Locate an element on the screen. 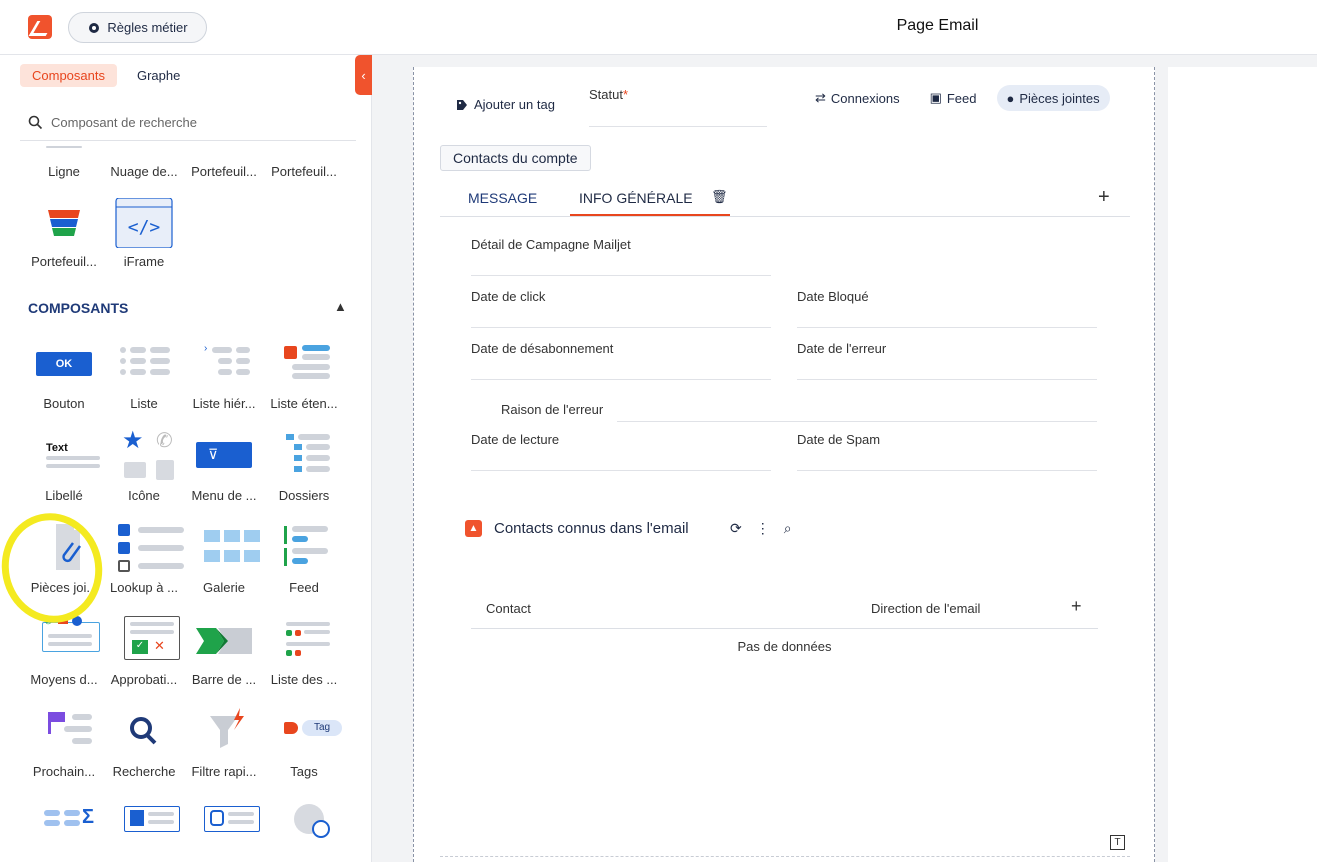  chevron-left-icon: ‹ is located at coordinates (363, 75).